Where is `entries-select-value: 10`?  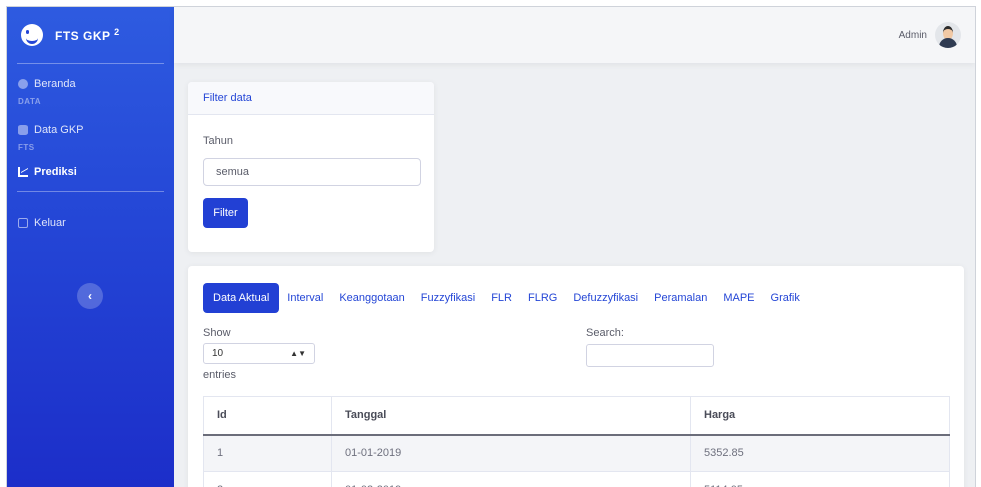 entries-select-value: 10 is located at coordinates (218, 353).